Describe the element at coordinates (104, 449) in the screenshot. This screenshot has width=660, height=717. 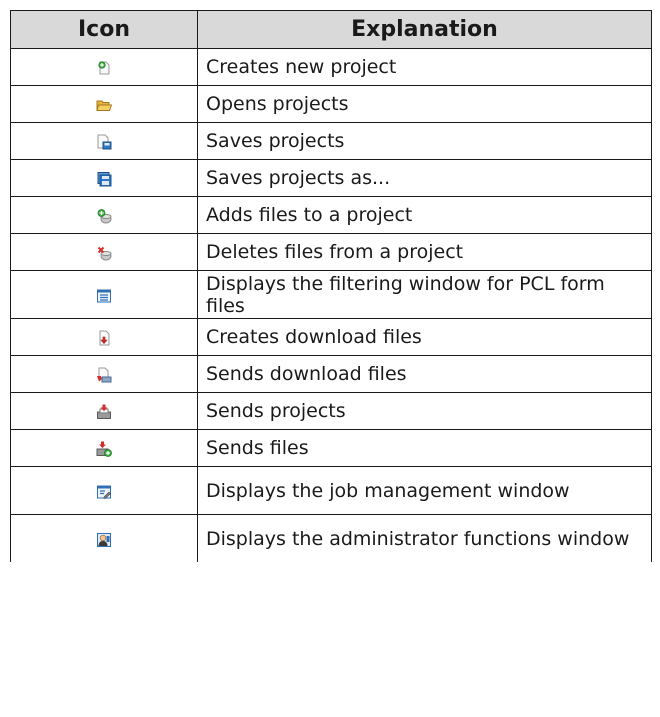
I see `send-files-icon` at that location.